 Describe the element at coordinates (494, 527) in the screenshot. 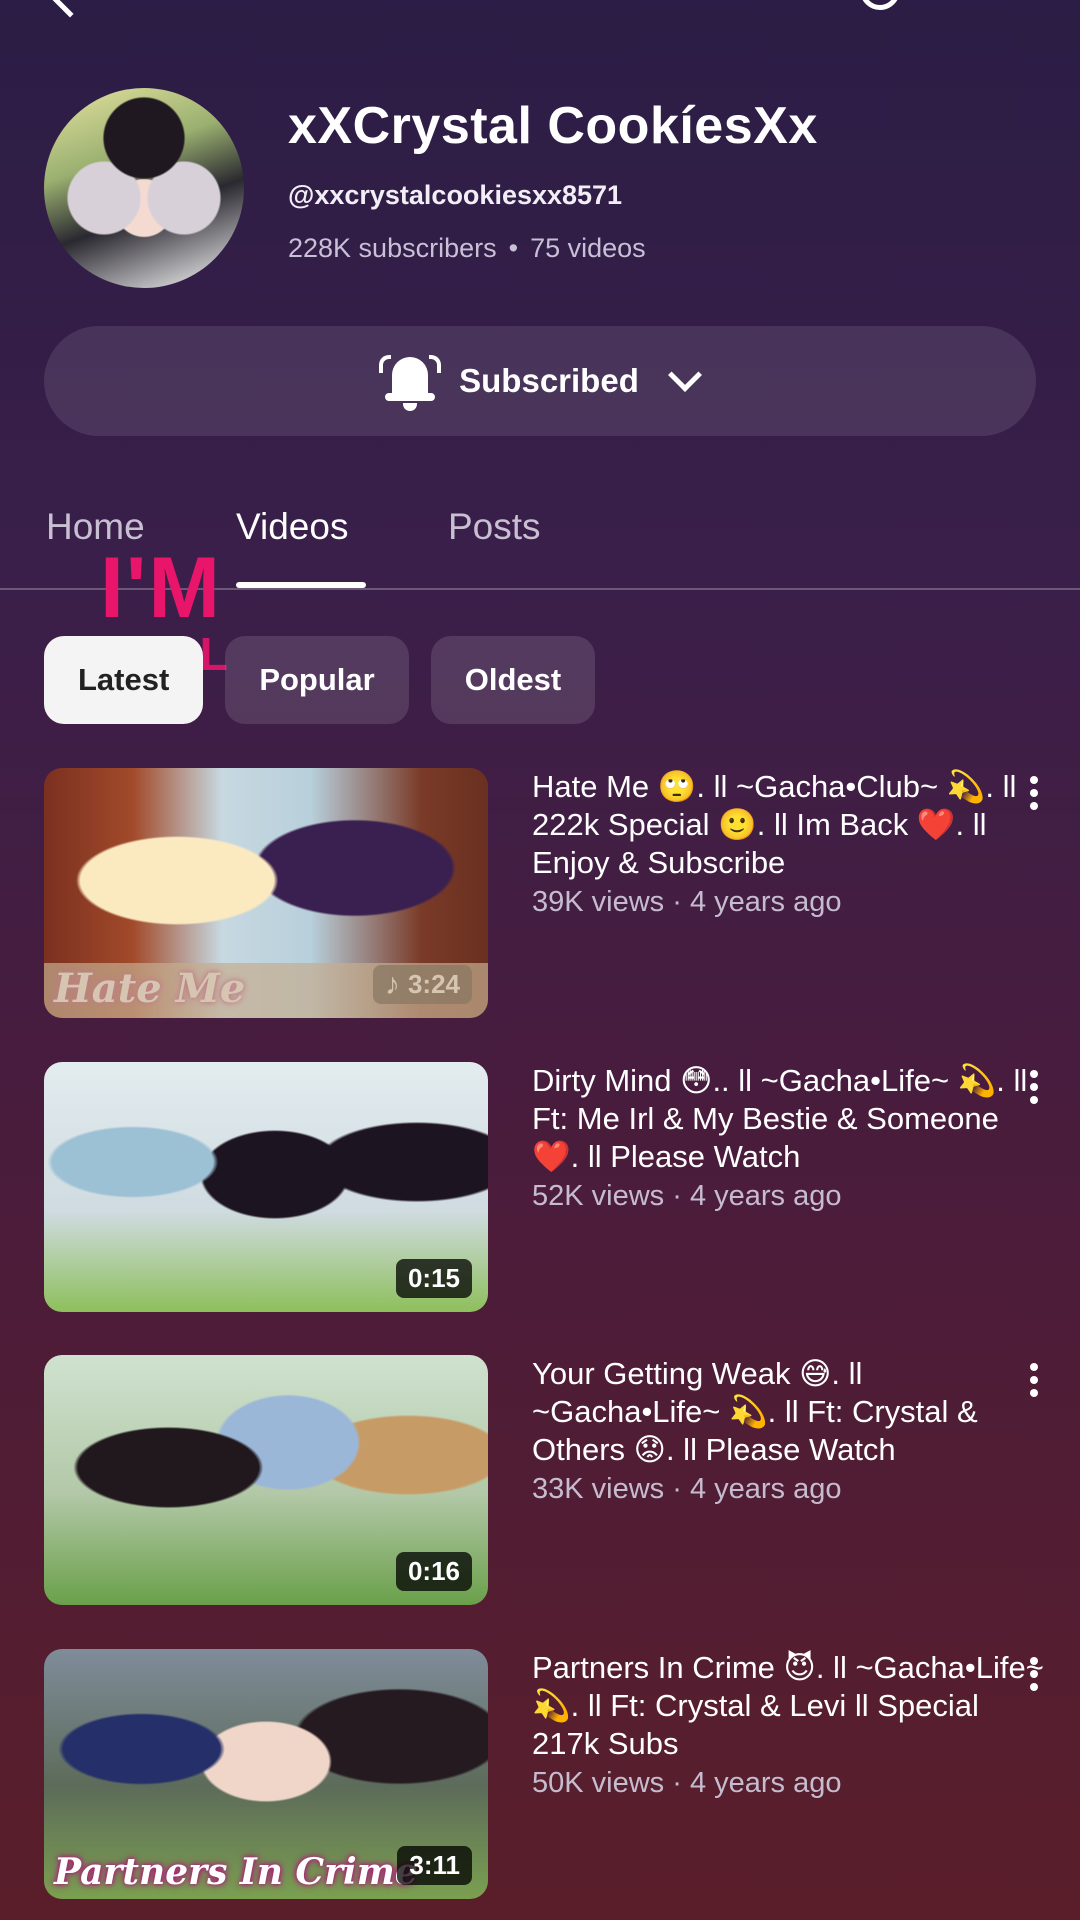

I see `tab-posts: Posts` at that location.